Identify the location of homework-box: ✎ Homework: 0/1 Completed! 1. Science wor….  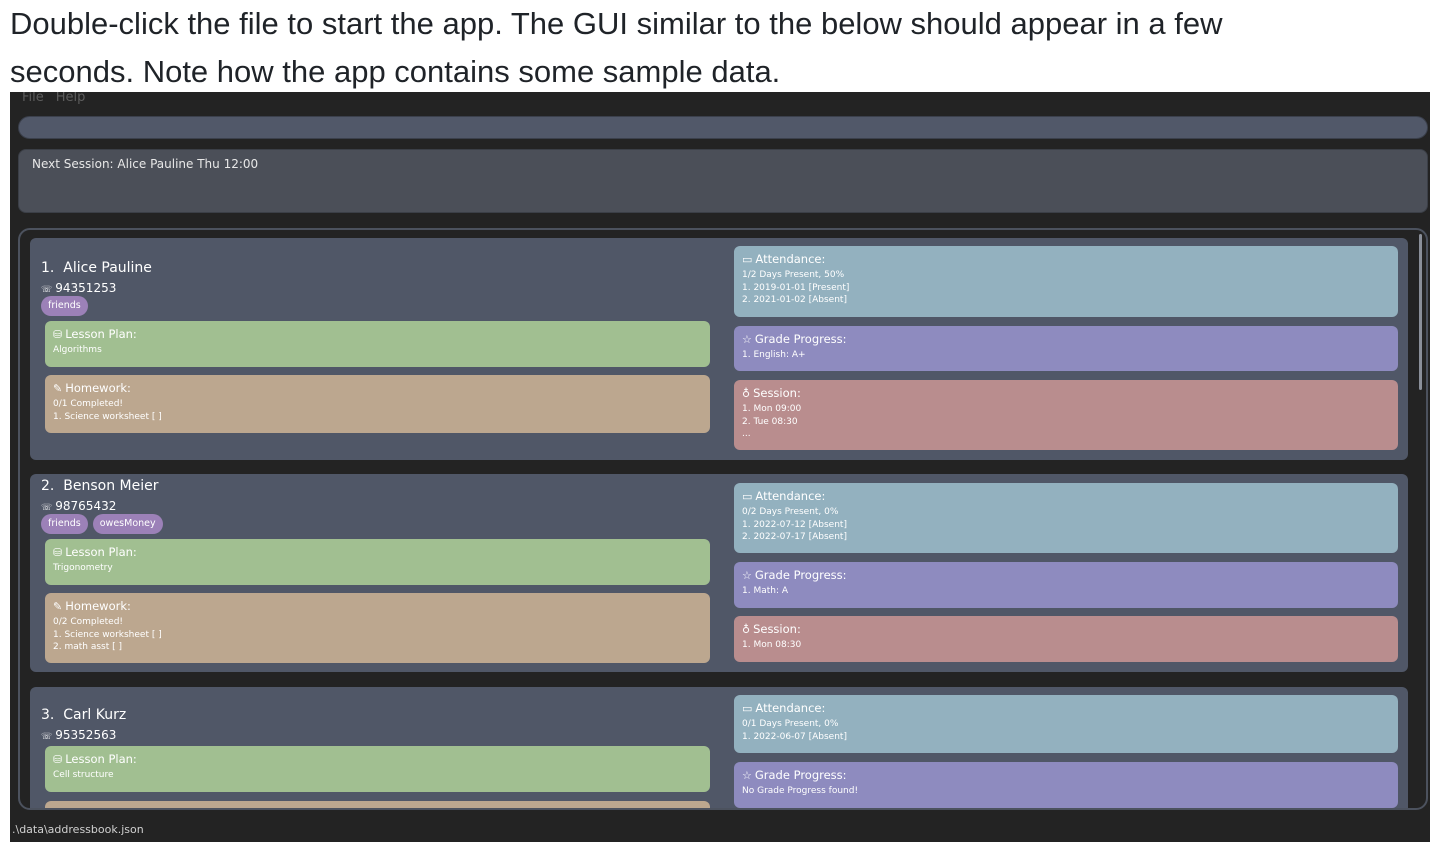
(377, 404).